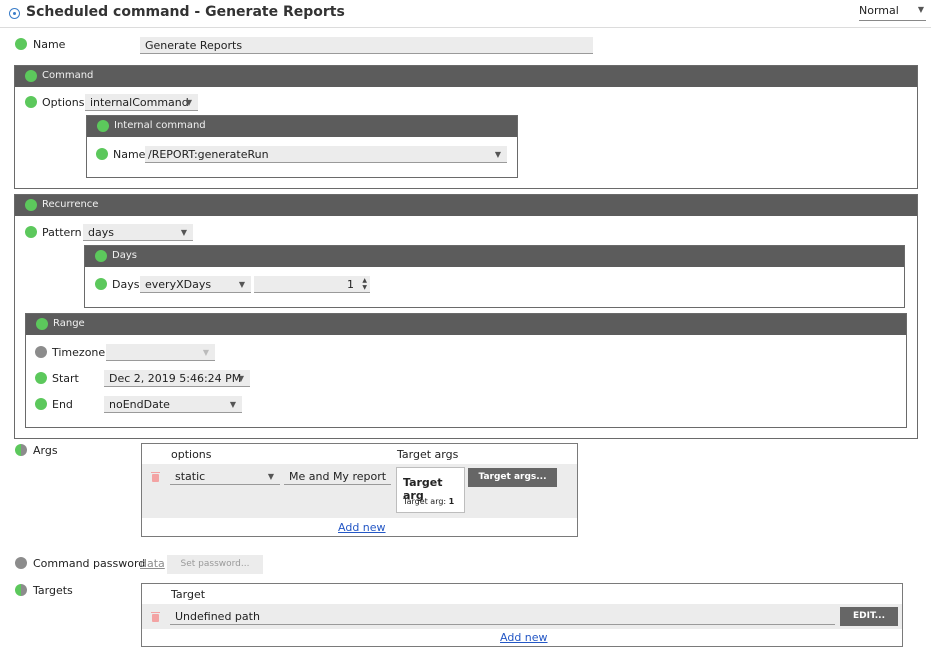 This screenshot has width=931, height=672. I want to click on target-path-value: Undefined path, so click(217, 616).